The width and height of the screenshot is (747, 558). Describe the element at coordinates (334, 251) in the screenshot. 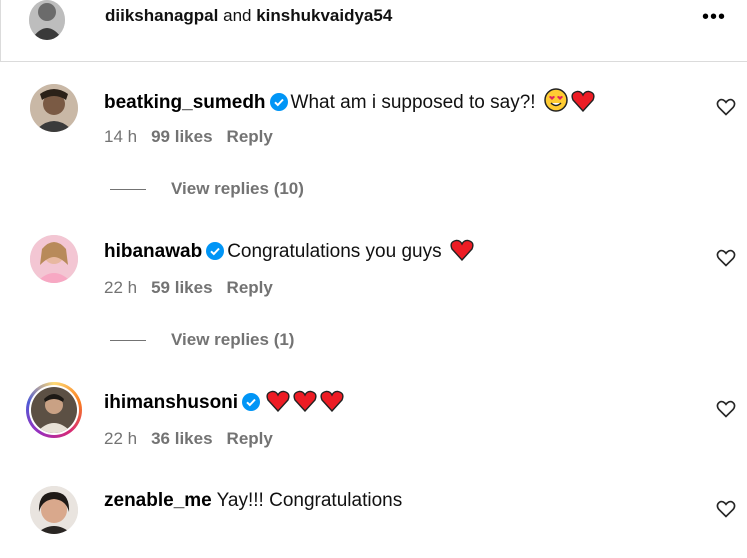

I see `comment-text: Congratulations you guys` at that location.